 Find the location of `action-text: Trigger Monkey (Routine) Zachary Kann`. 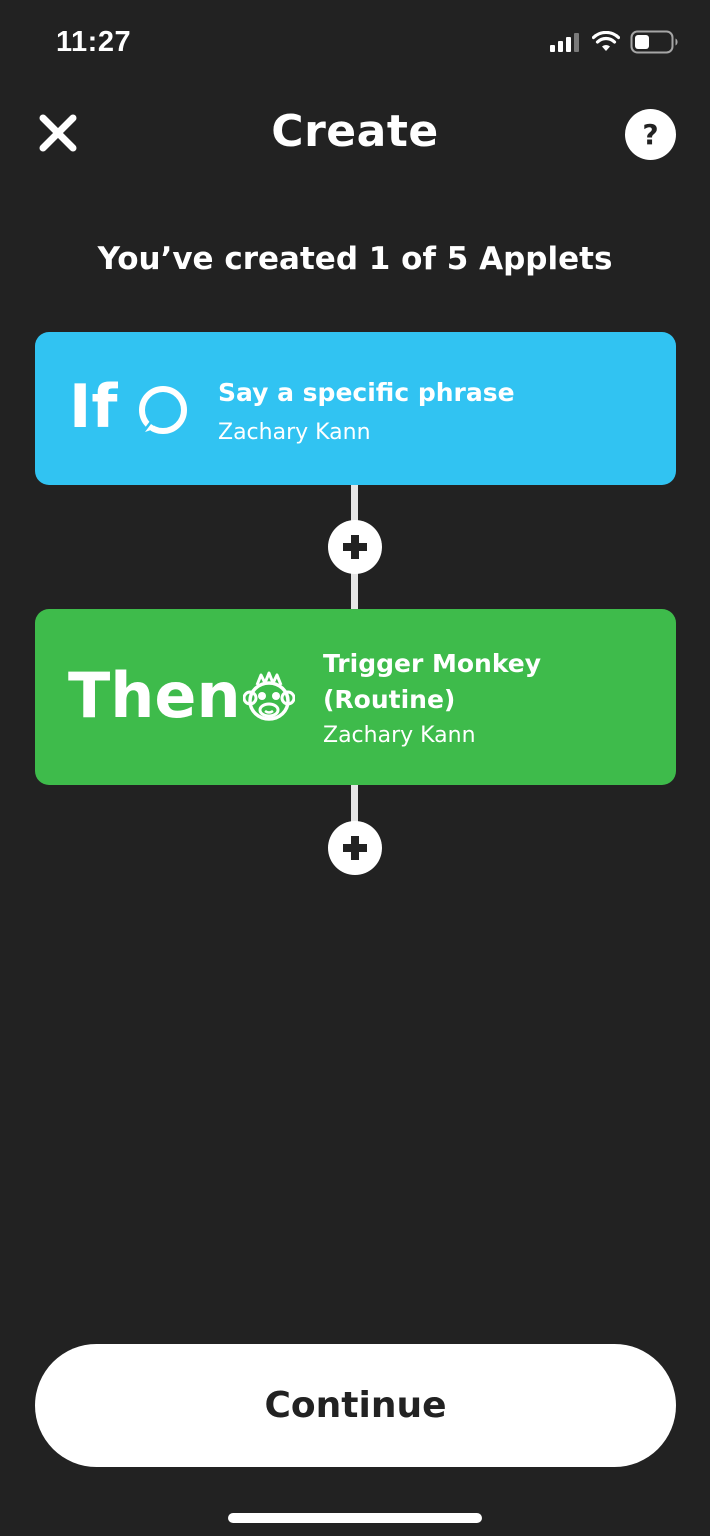

action-text: Trigger Monkey (Routine) Zachary Kann is located at coordinates (453, 700).